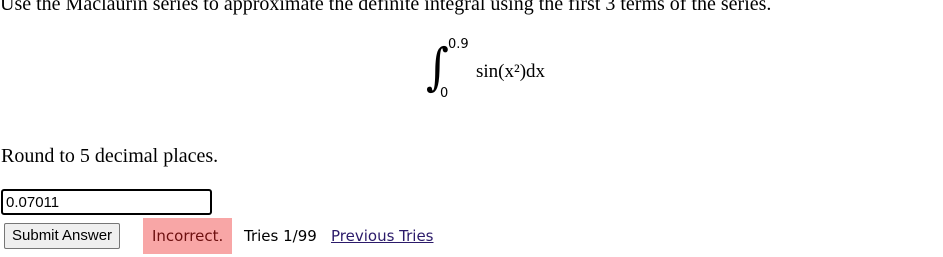 The image size is (943, 257). What do you see at coordinates (106, 202) in the screenshot?
I see `answer-input` at bounding box center [106, 202].